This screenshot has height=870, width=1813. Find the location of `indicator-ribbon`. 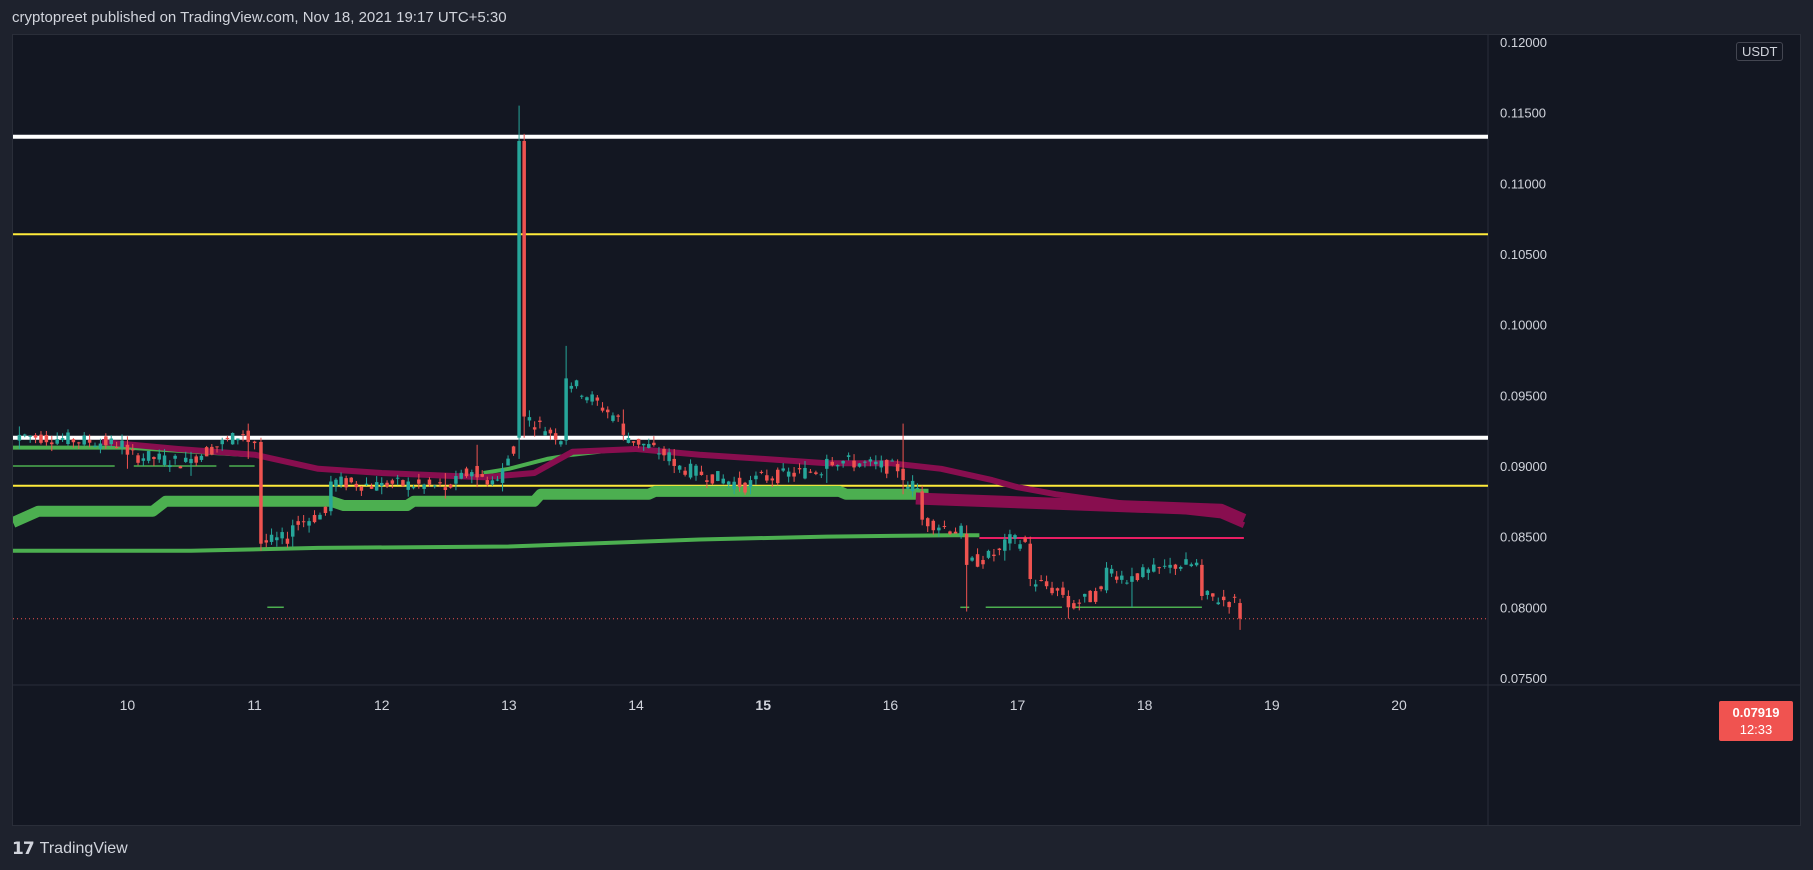

indicator-ribbon is located at coordinates (471, 506).